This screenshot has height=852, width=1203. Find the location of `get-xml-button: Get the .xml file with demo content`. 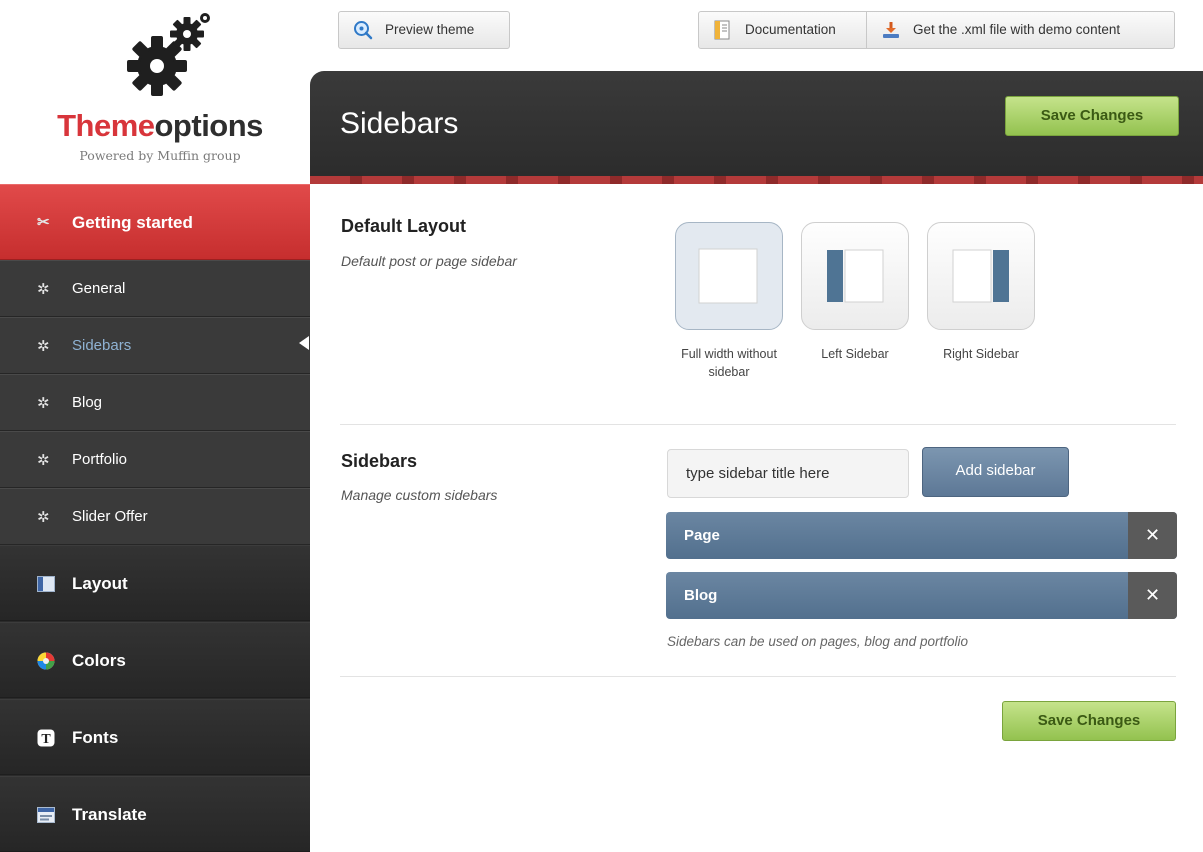

get-xml-button: Get the .xml file with demo content is located at coordinates (1020, 30).